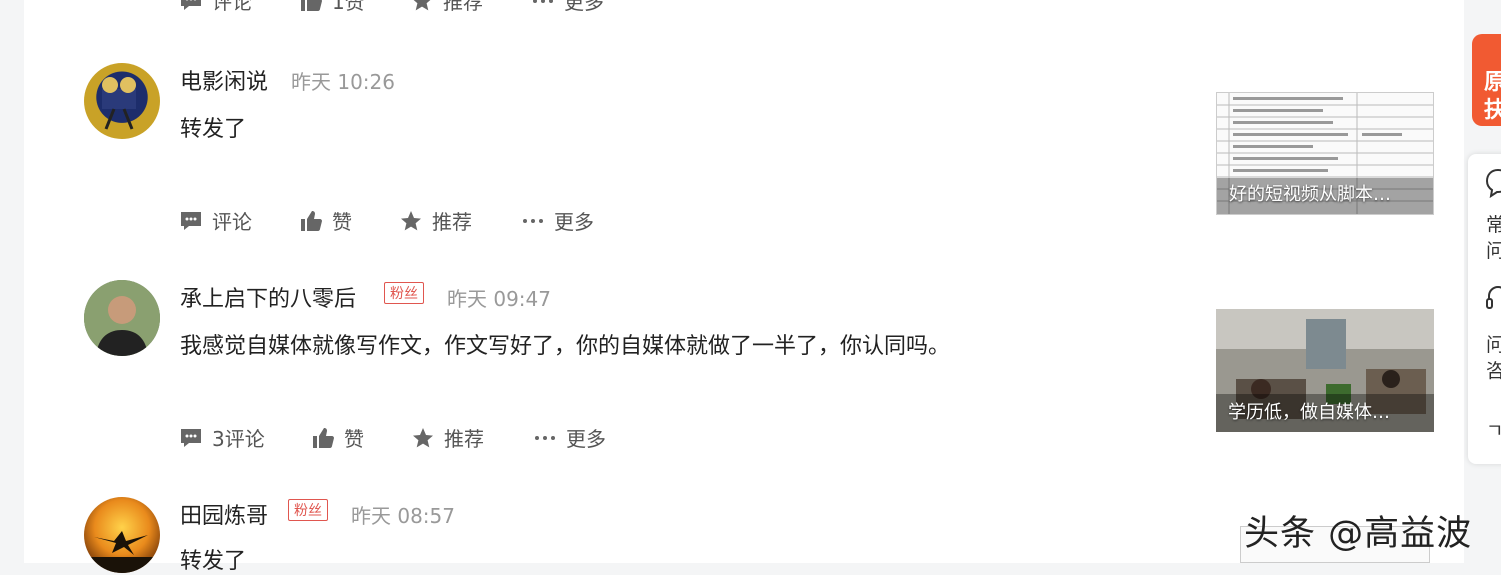 This screenshot has height=575, width=1501. Describe the element at coordinates (1493, 298) in the screenshot. I see `headset-icon` at that location.